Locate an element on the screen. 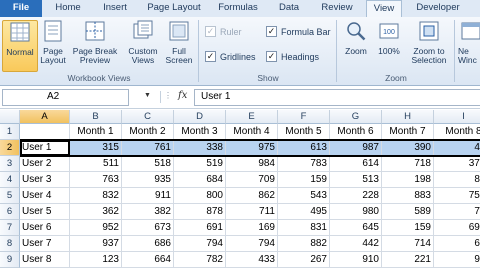 This screenshot has height=270, width=480. column-header-a: A is located at coordinates (45, 117).